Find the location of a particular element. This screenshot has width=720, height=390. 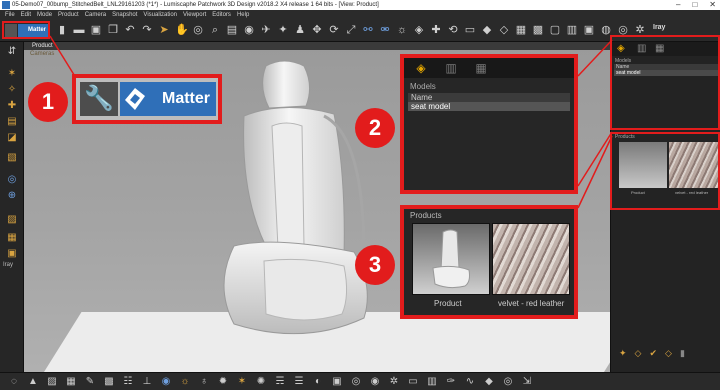

callout-product-caption: Product is located at coordinates (448, 303).